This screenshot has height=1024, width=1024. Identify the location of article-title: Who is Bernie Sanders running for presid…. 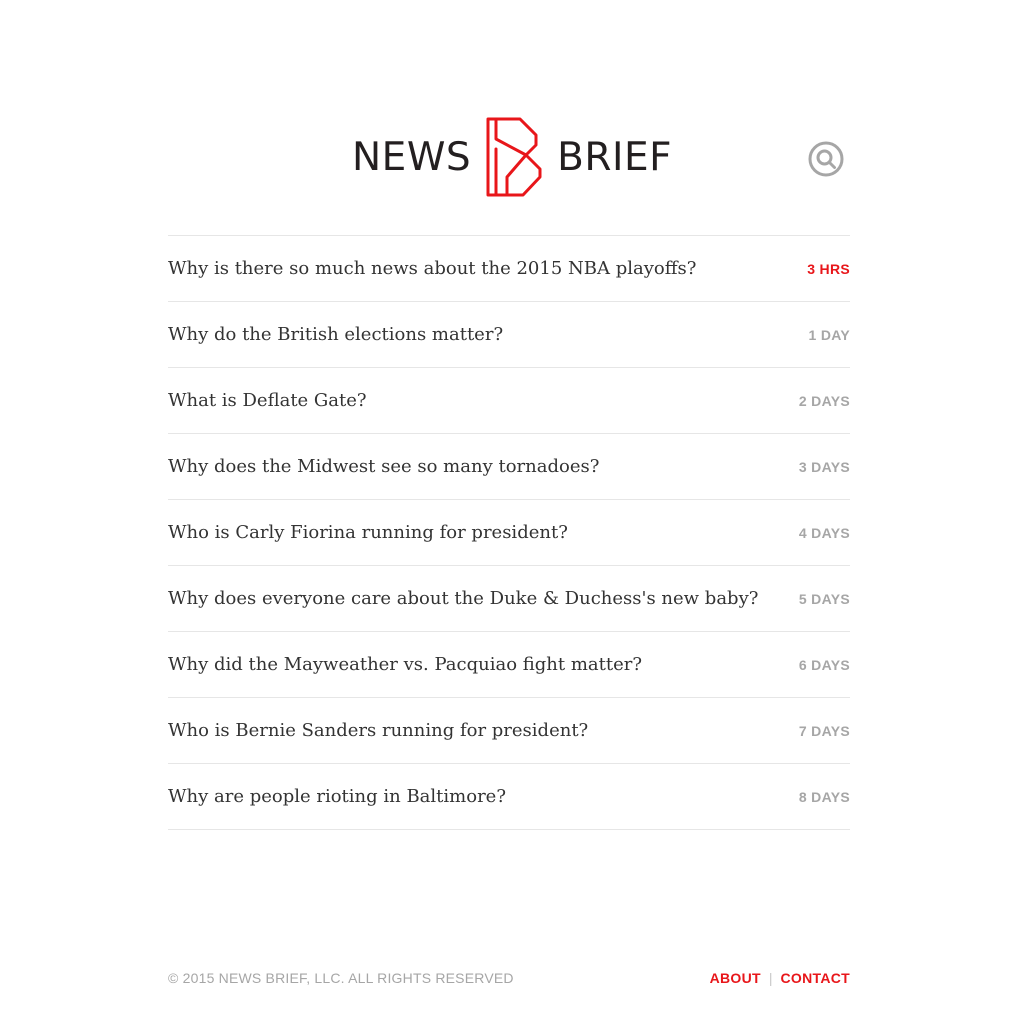
(378, 730).